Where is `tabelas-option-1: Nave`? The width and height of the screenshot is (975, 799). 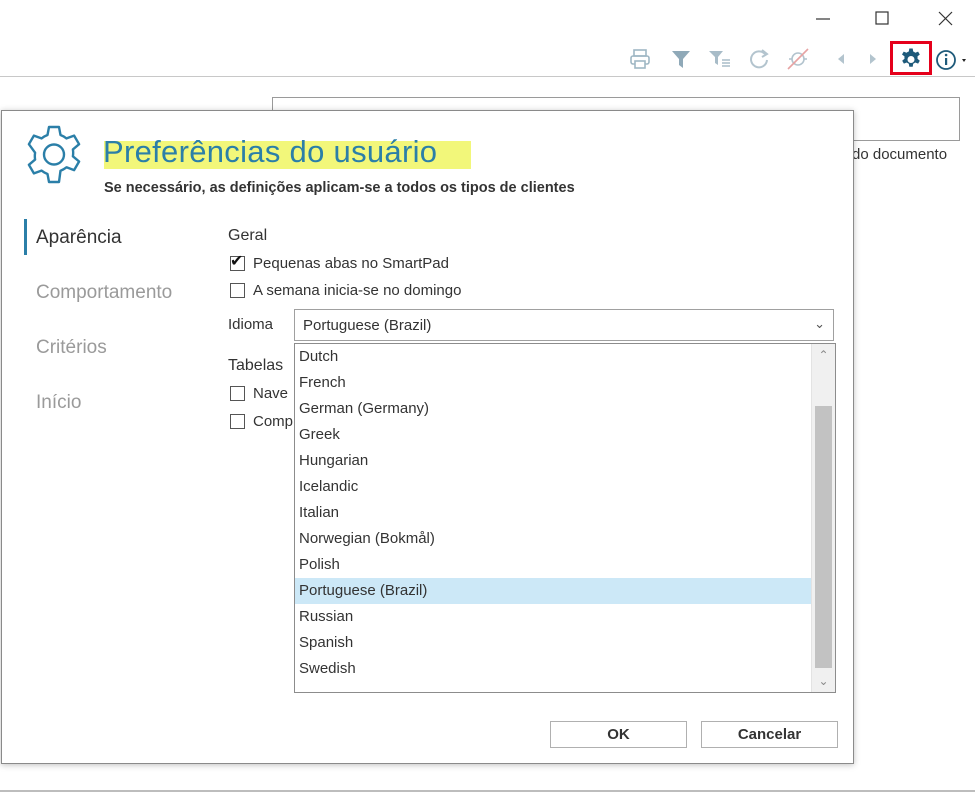 tabelas-option-1: Nave is located at coordinates (259, 393).